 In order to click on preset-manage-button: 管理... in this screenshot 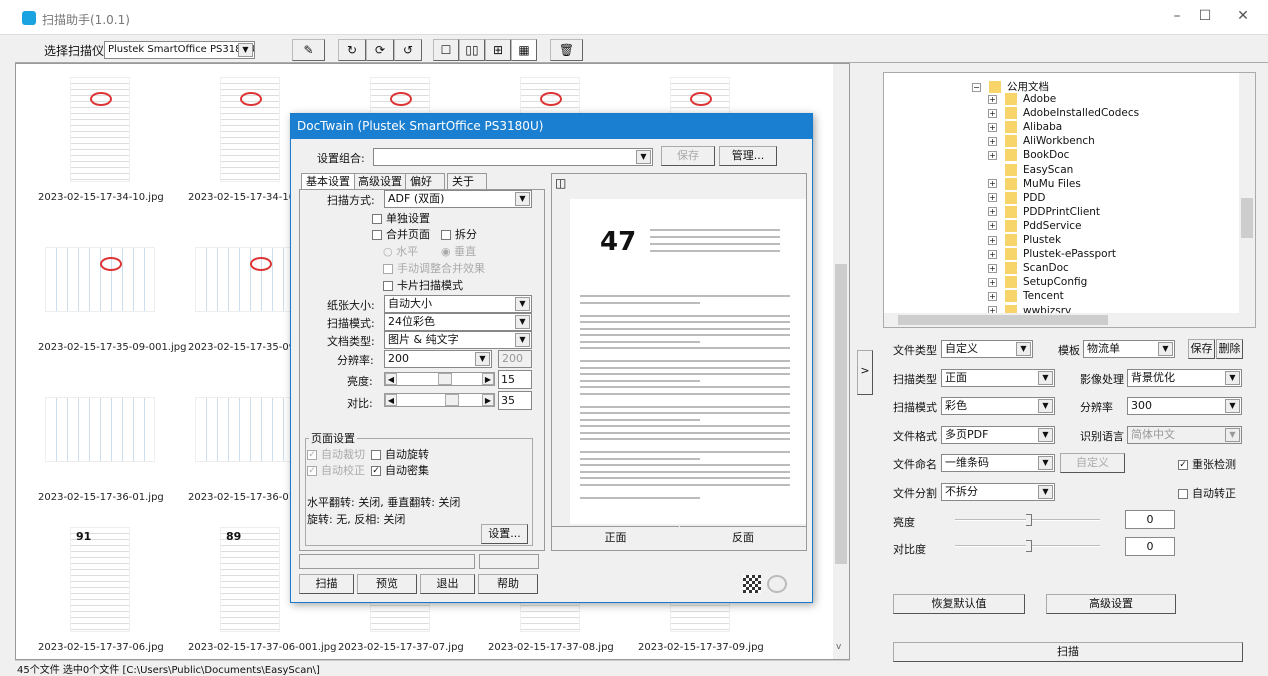, I will do `click(748, 156)`.